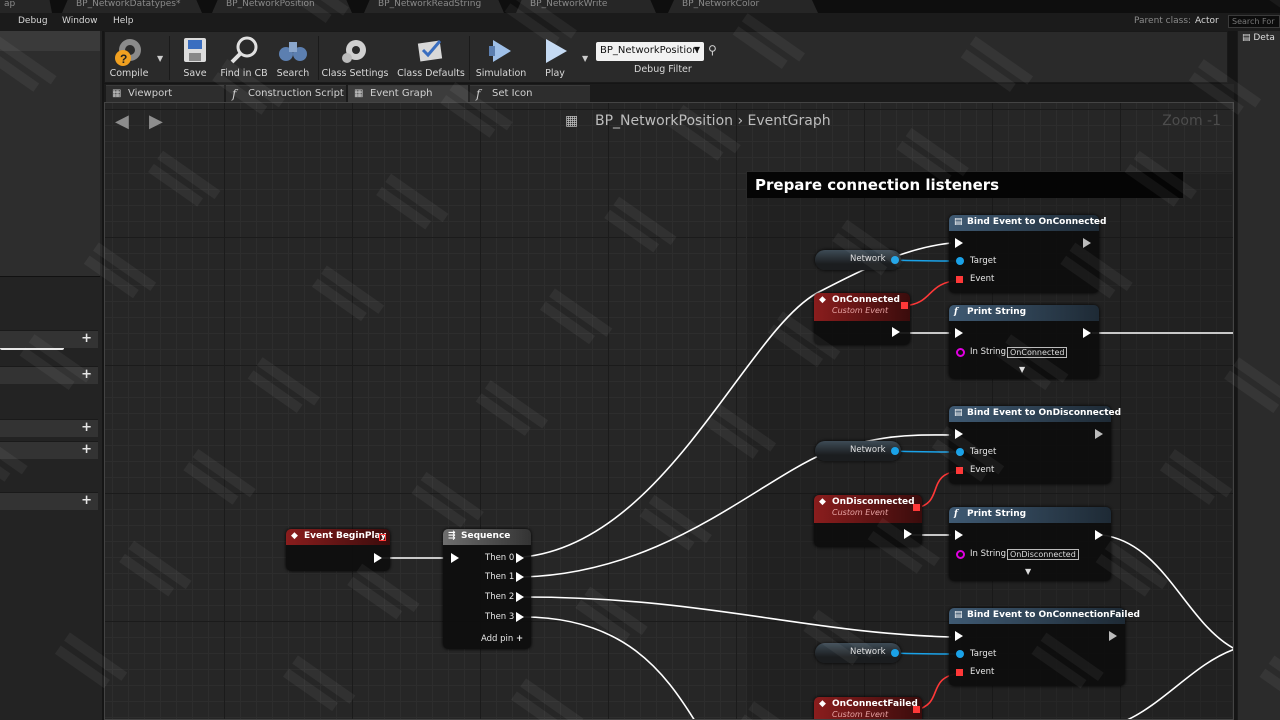  I want to click on tab-construction-script: f Construction Script, so click(286, 93).